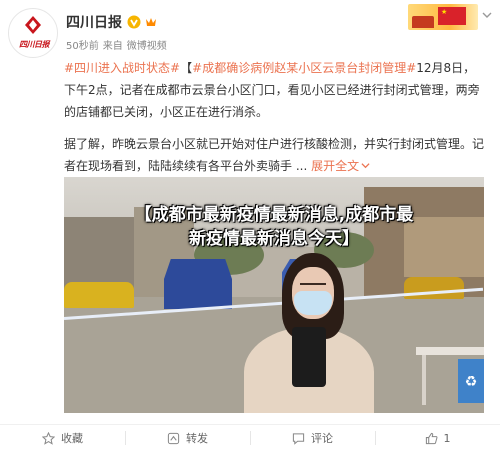 Image resolution: width=500 pixels, height=451 pixels. Describe the element at coordinates (33, 25) in the screenshot. I see `sichuan-daily-logo-icon` at that location.